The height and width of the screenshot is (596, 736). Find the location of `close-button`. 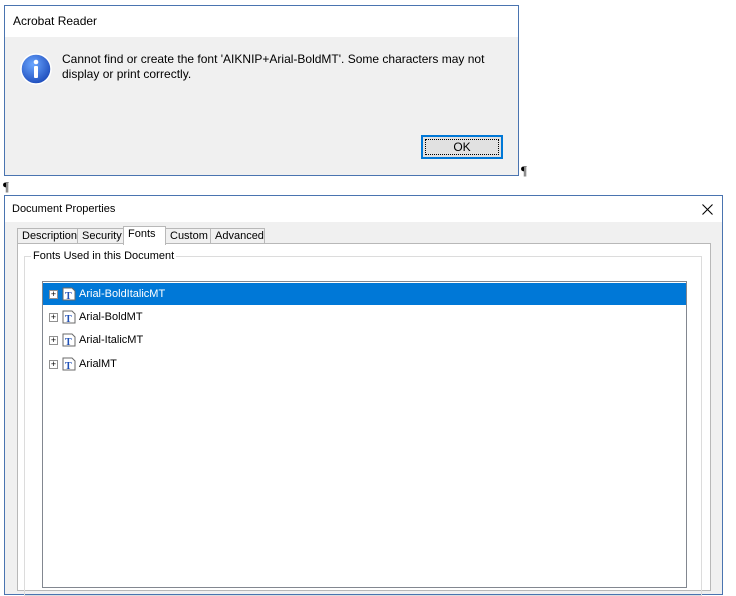

close-button is located at coordinates (707, 209).